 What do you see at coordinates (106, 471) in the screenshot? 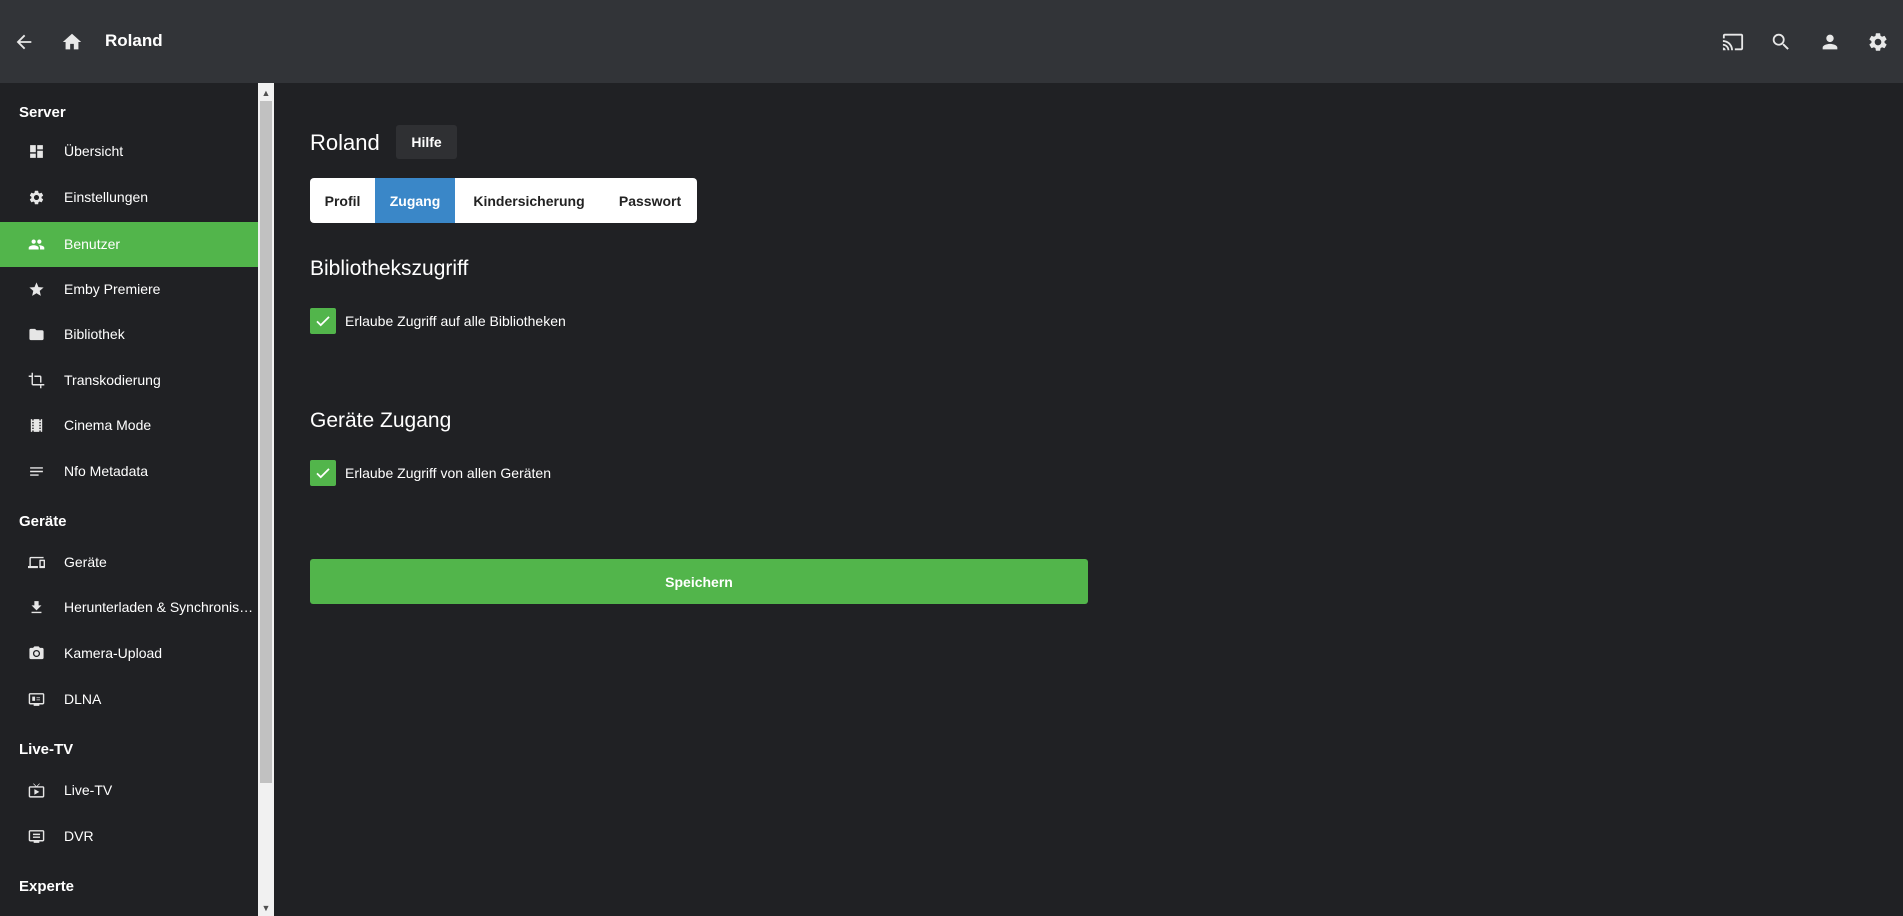
I see `sidebar-item-label: Nfo Metadata` at bounding box center [106, 471].